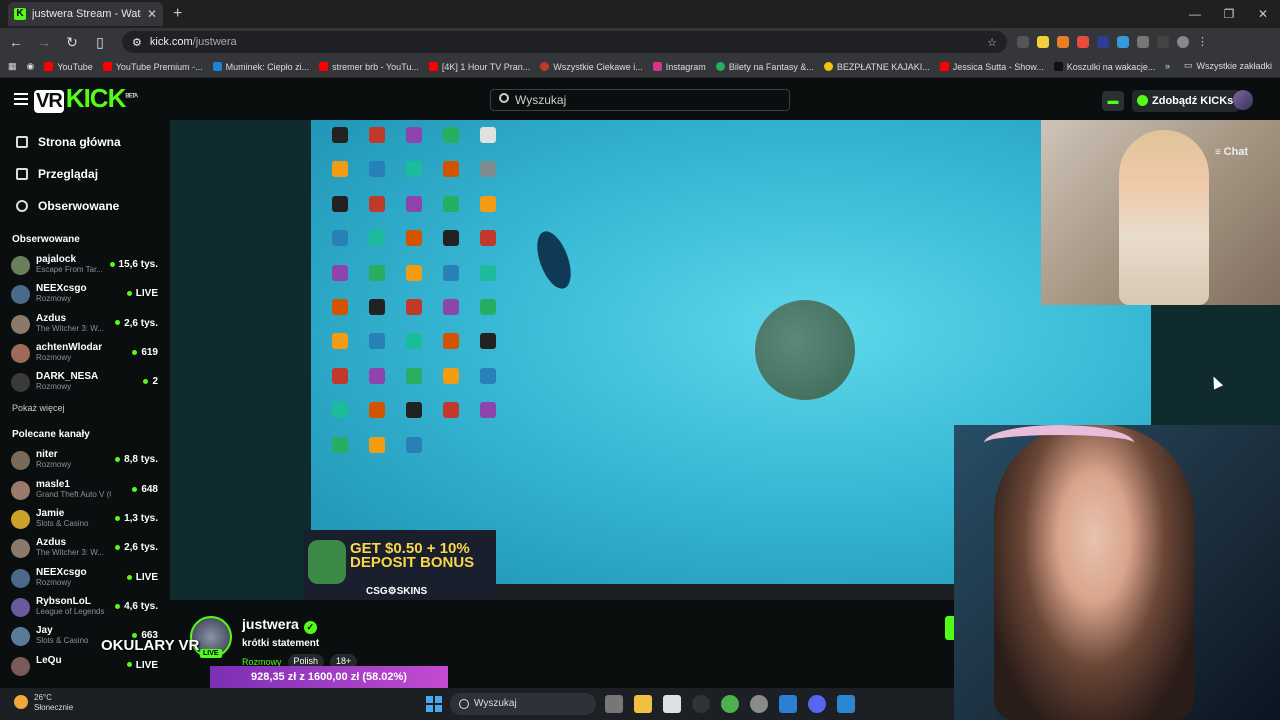 This screenshot has height=720, width=1280. I want to click on show-more-link: Pokaż więcej, so click(85, 407).